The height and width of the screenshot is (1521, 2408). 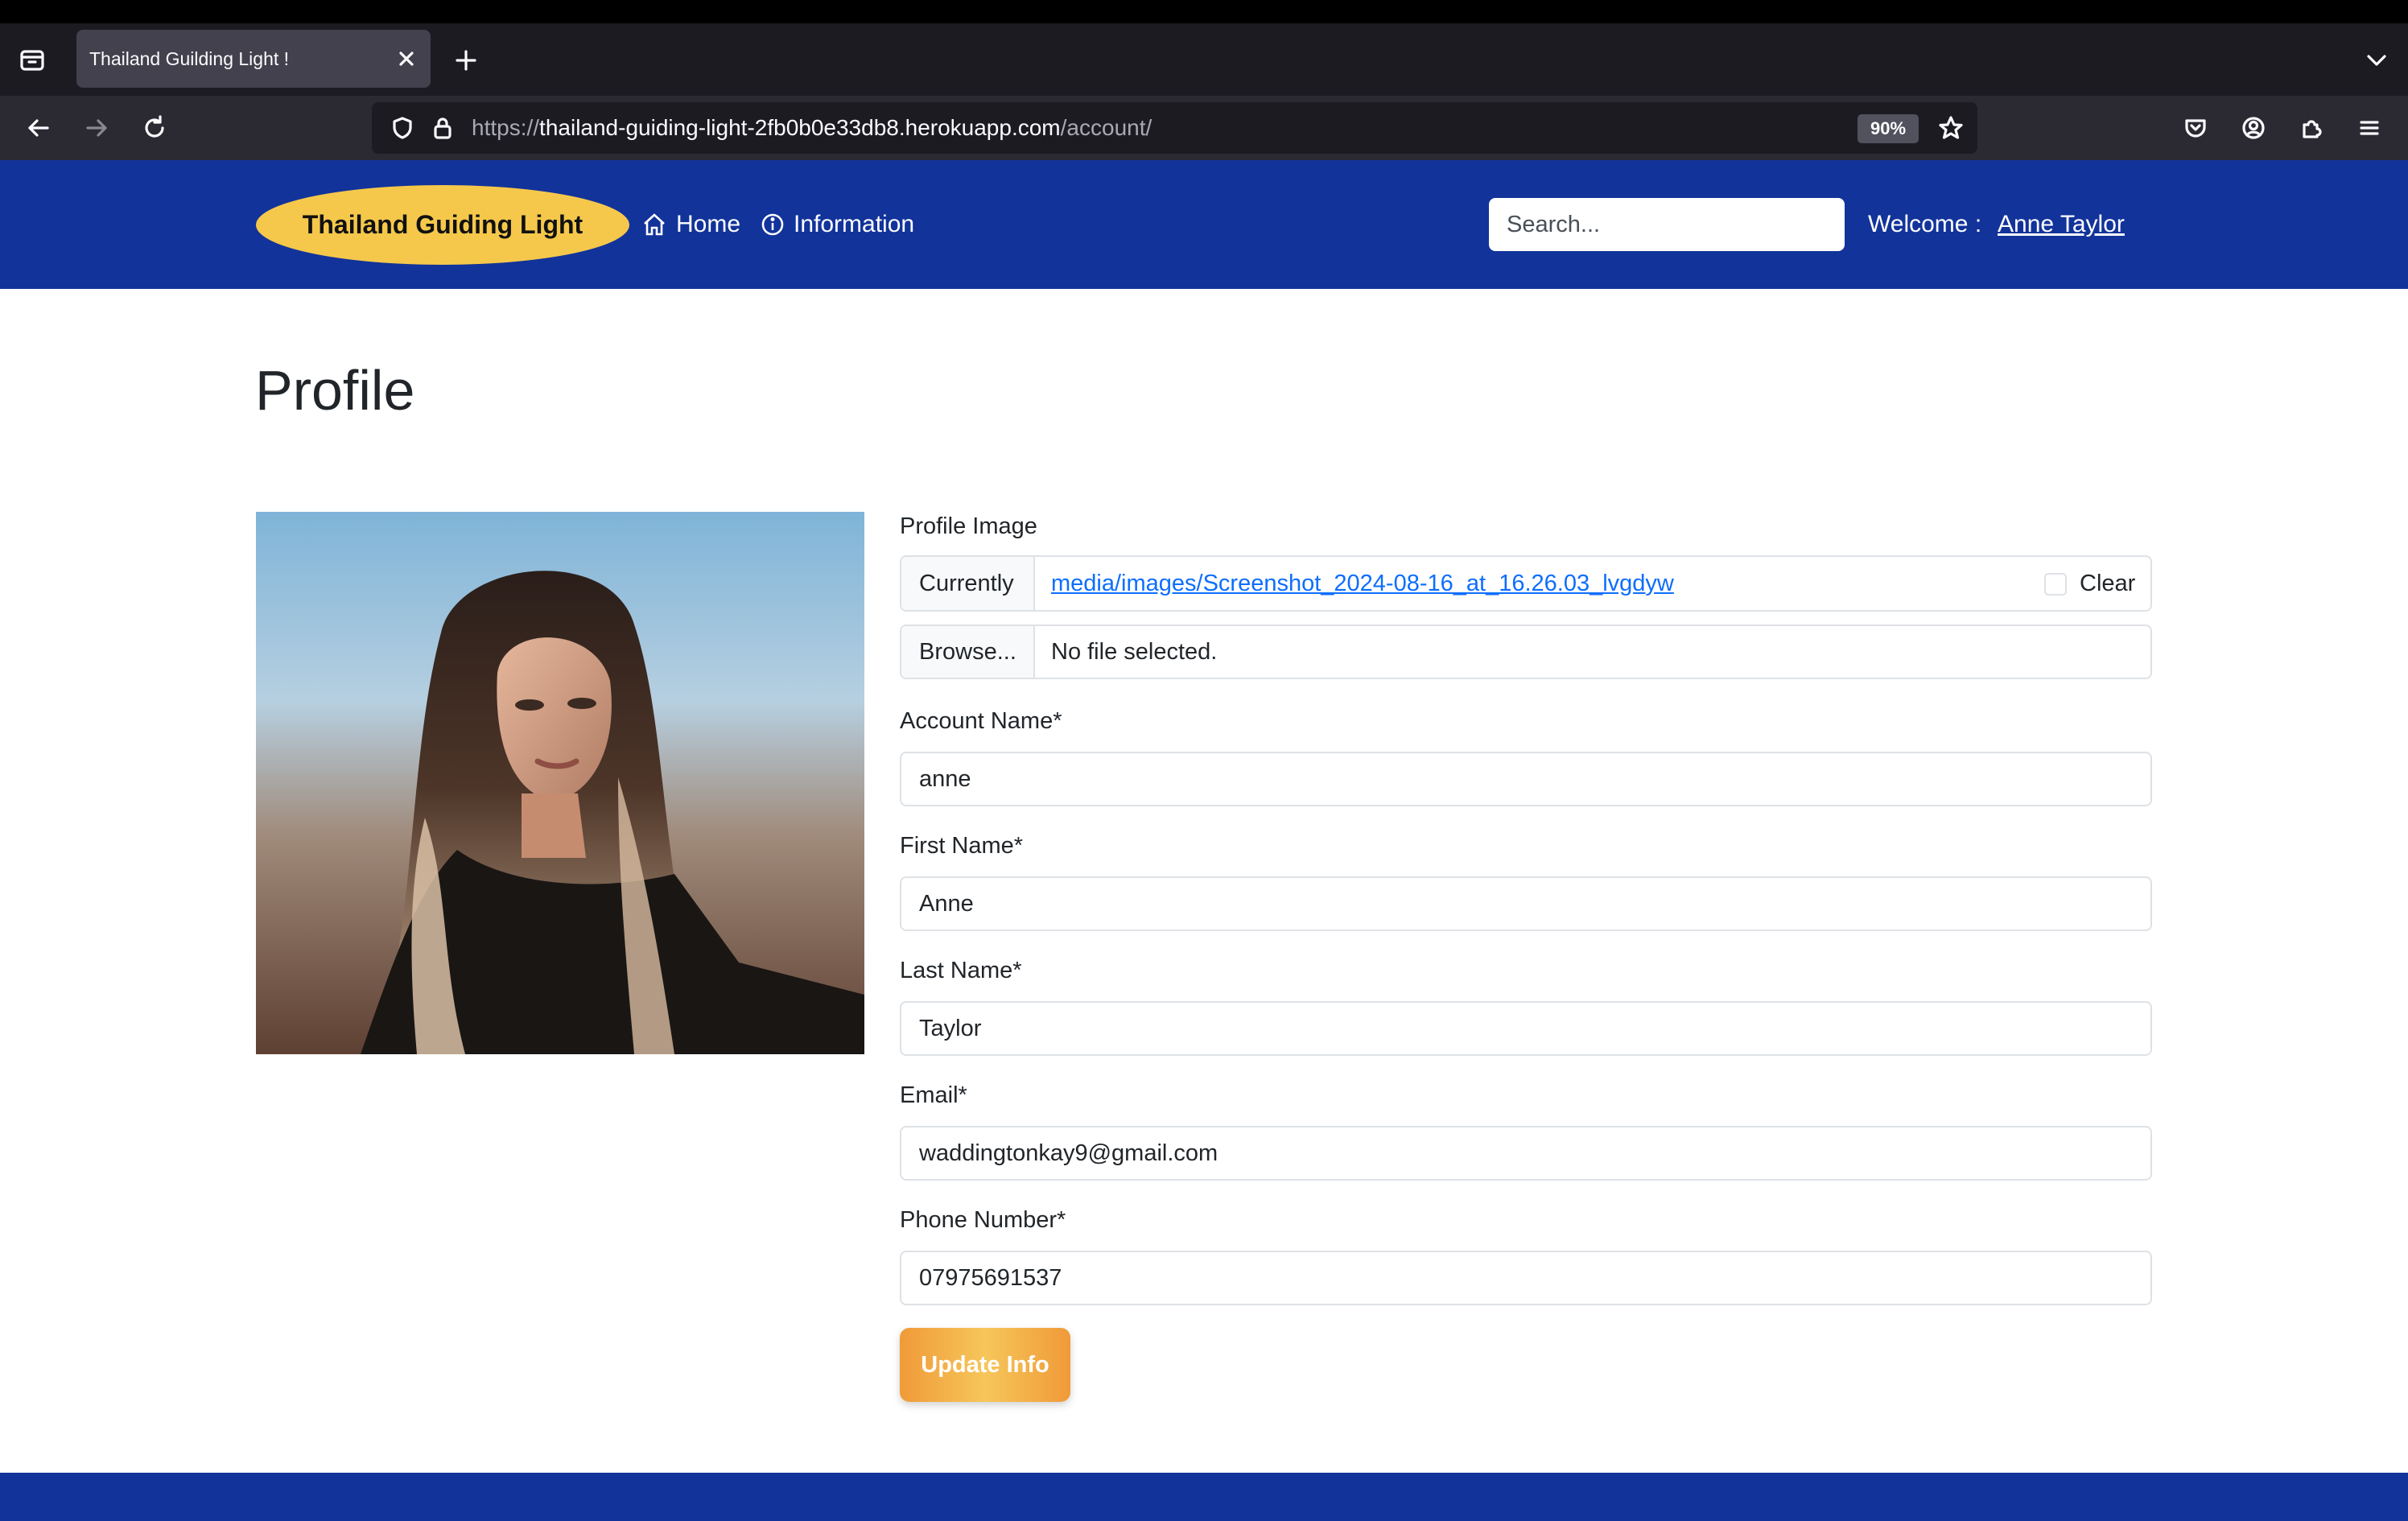 What do you see at coordinates (962, 846) in the screenshot?
I see `first-name-label: First Name*` at bounding box center [962, 846].